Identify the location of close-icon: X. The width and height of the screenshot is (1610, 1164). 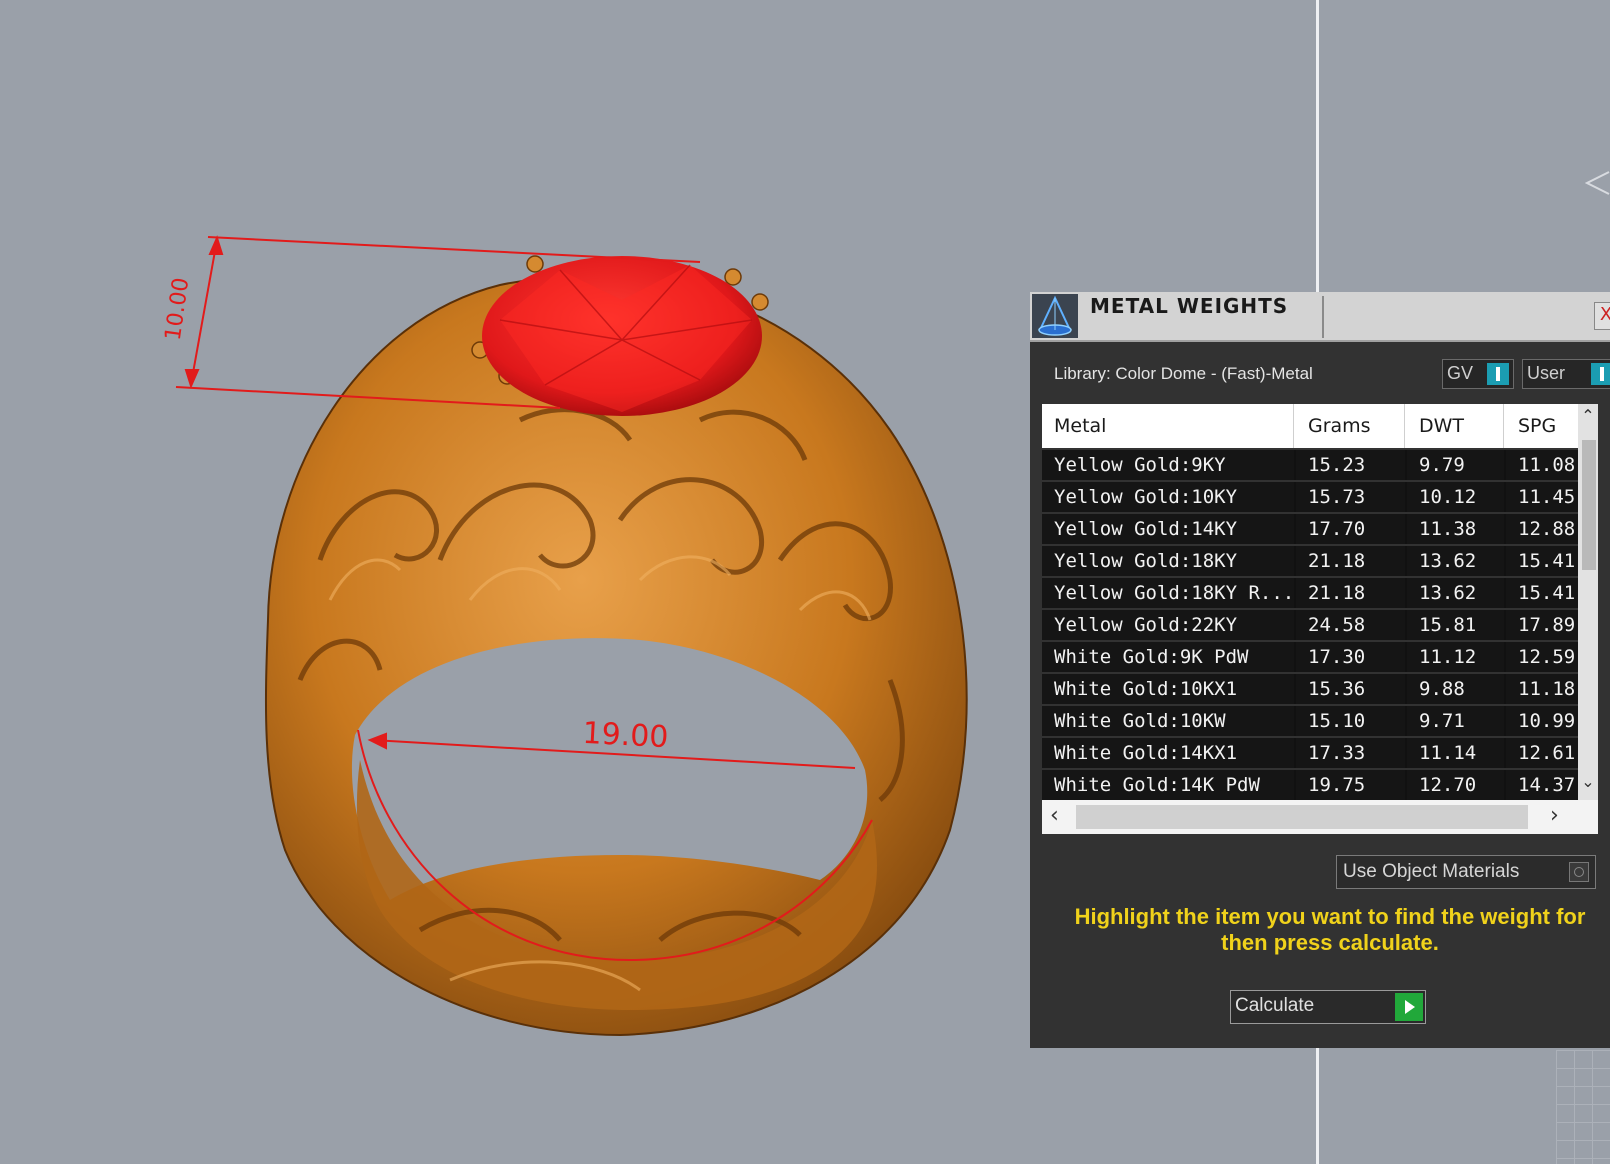
(1604, 314).